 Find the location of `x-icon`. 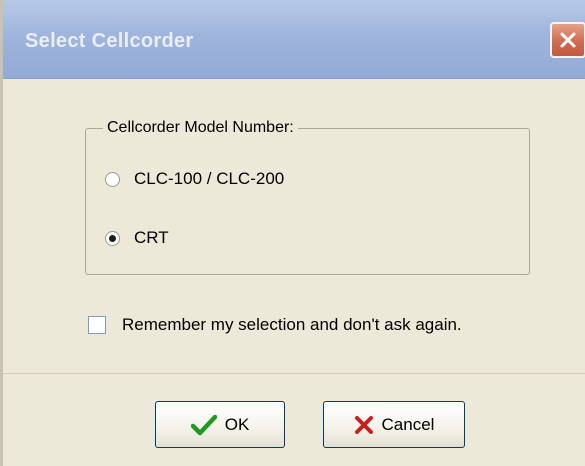

x-icon is located at coordinates (364, 425).